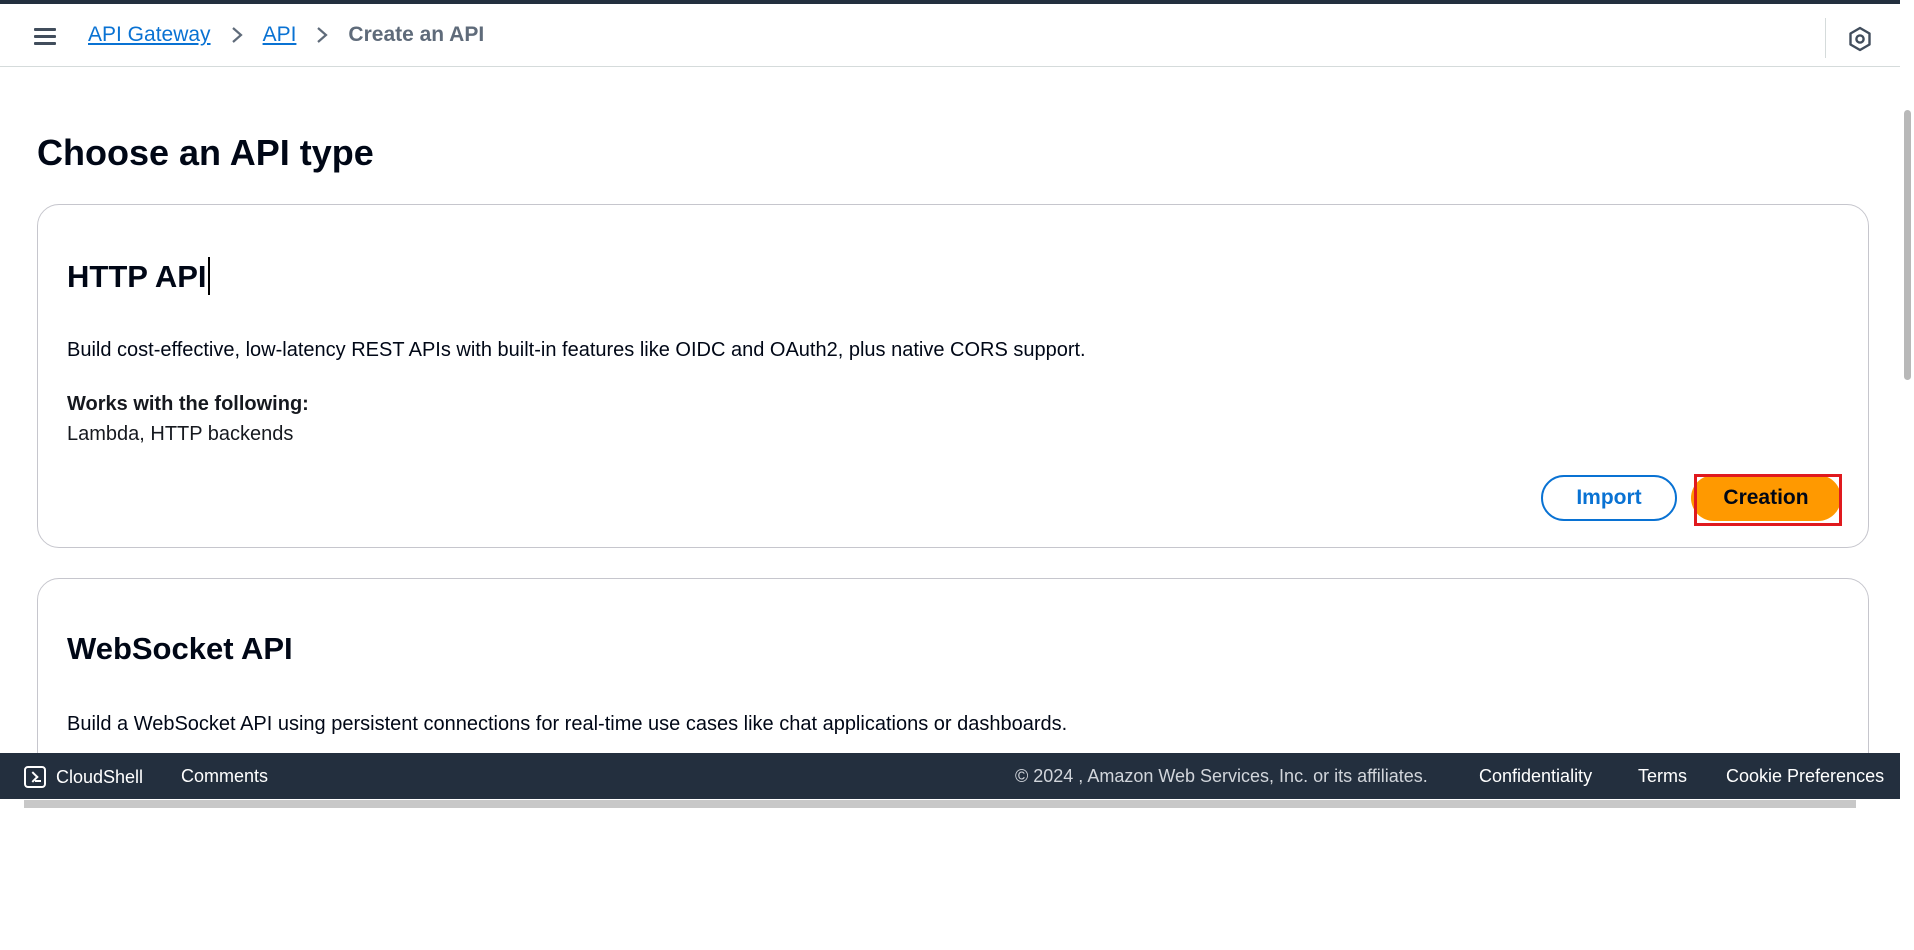 This screenshot has width=1914, height=950. What do you see at coordinates (950, 35) in the screenshot?
I see `top-navigation: API Gateway API Create an API` at bounding box center [950, 35].